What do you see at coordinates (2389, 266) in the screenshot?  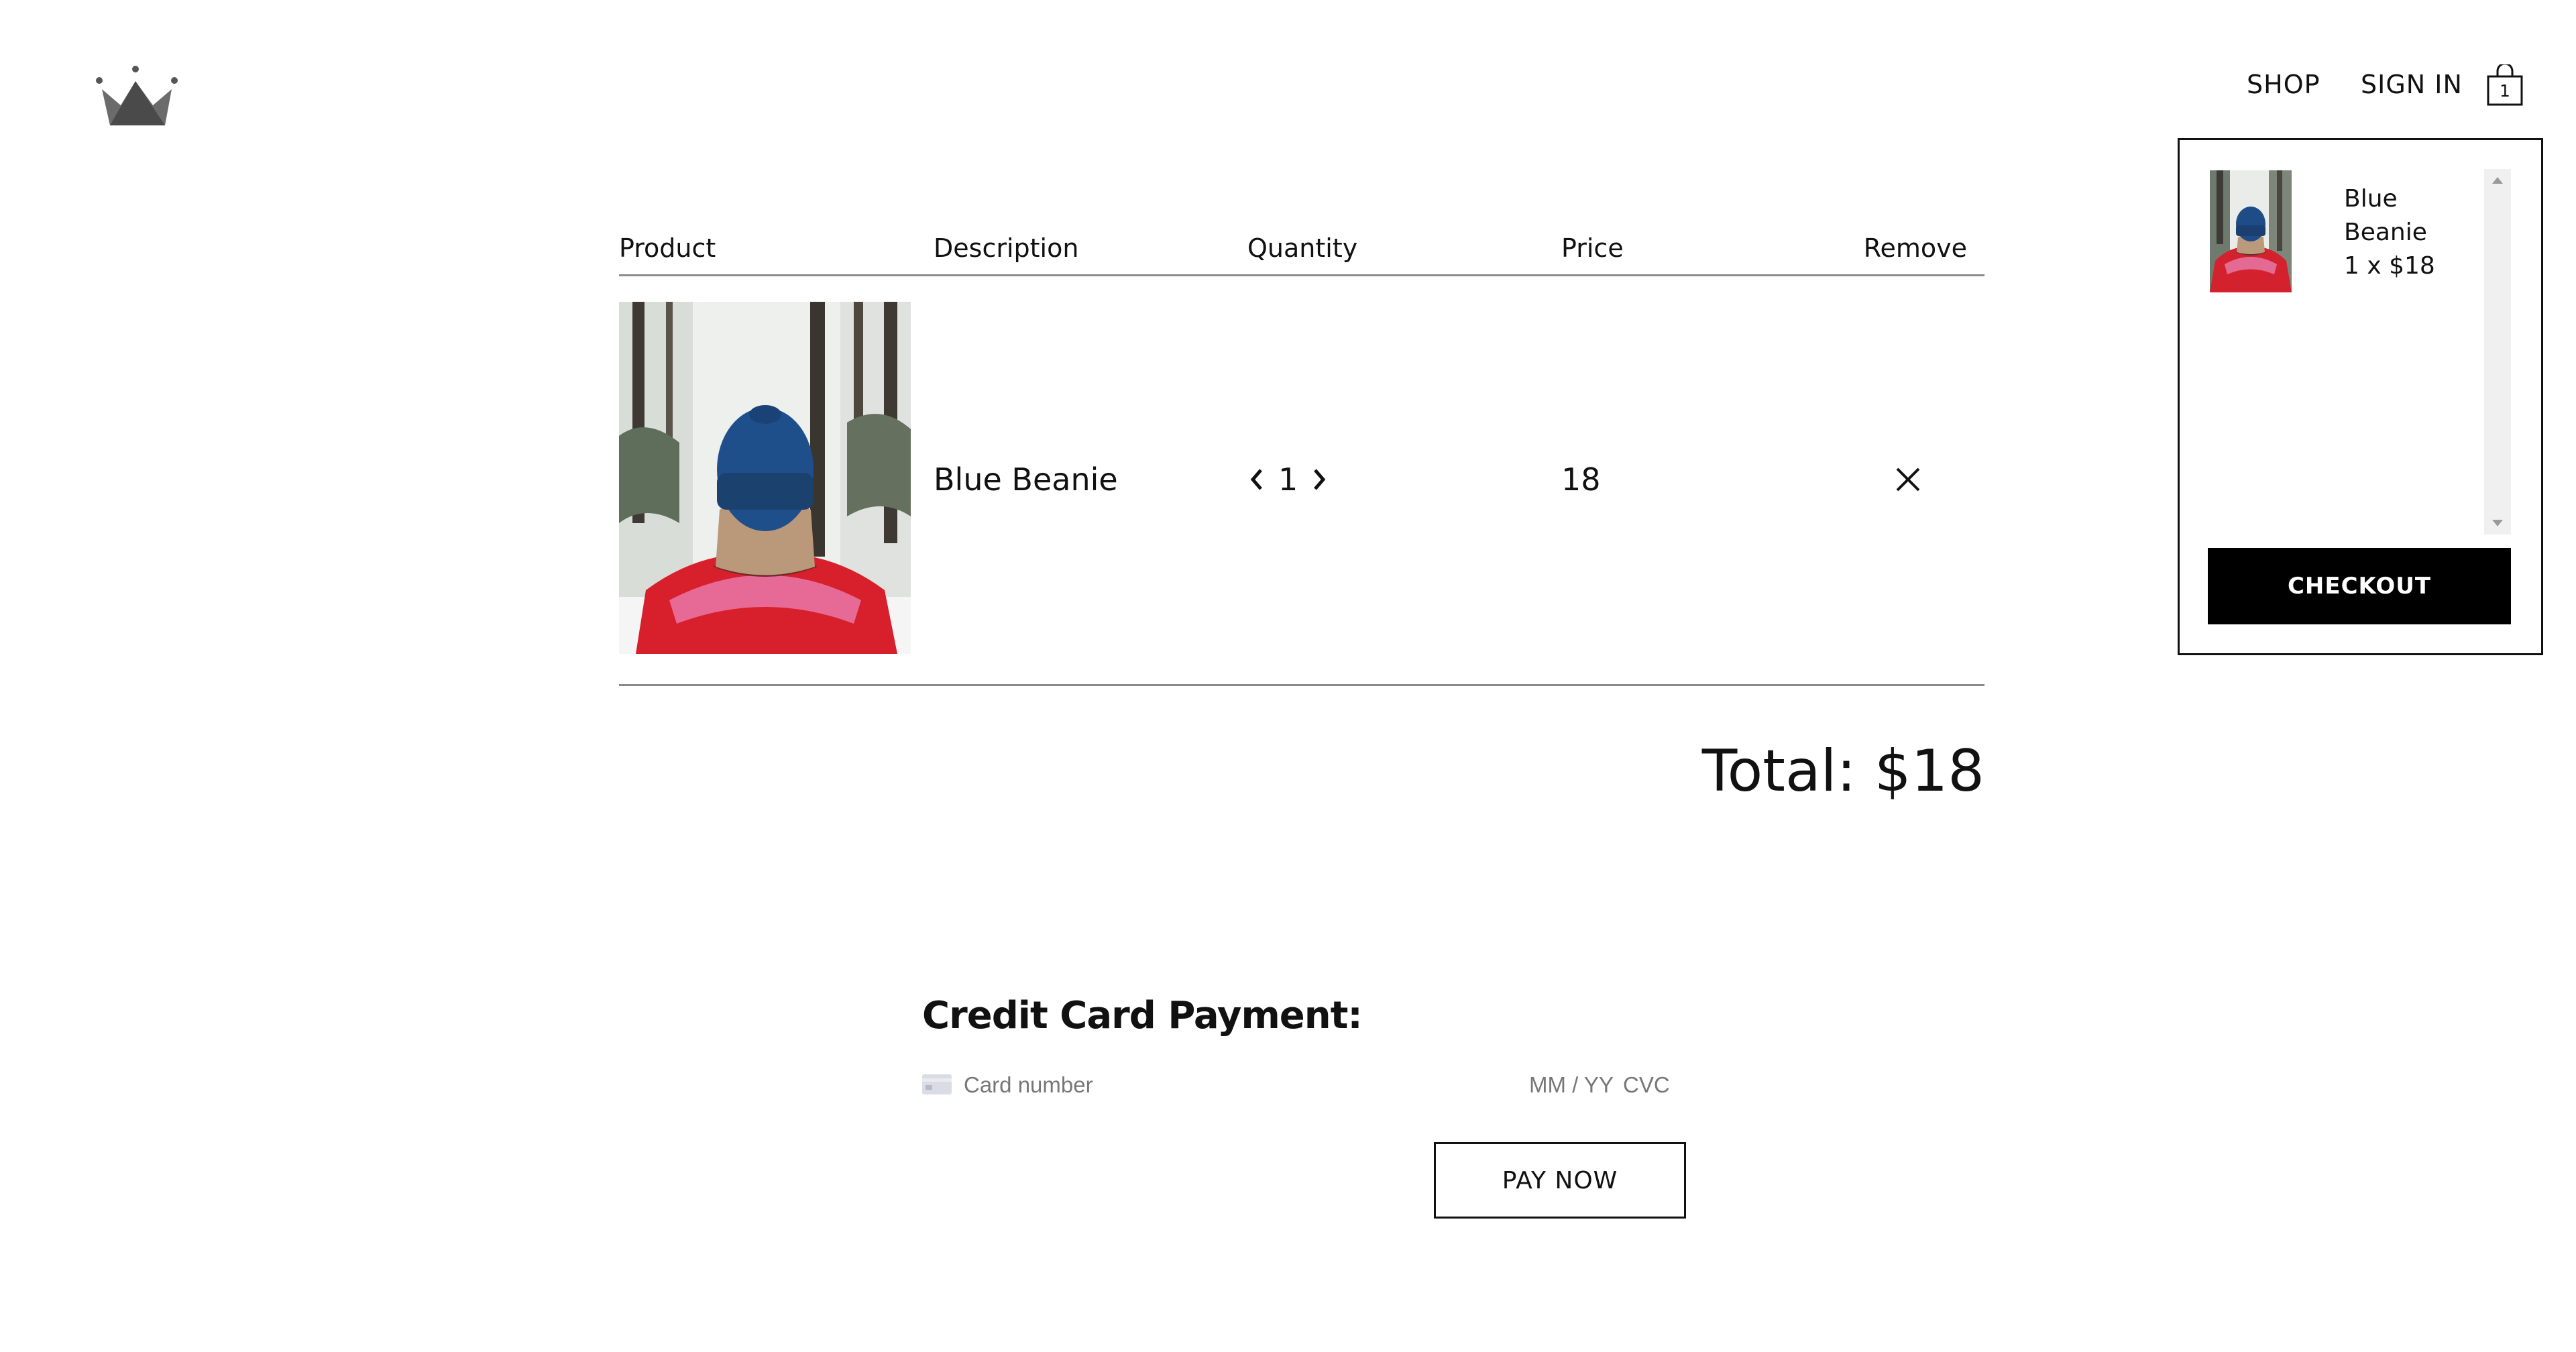 I see `cart-item-line: 1 x $18` at bounding box center [2389, 266].